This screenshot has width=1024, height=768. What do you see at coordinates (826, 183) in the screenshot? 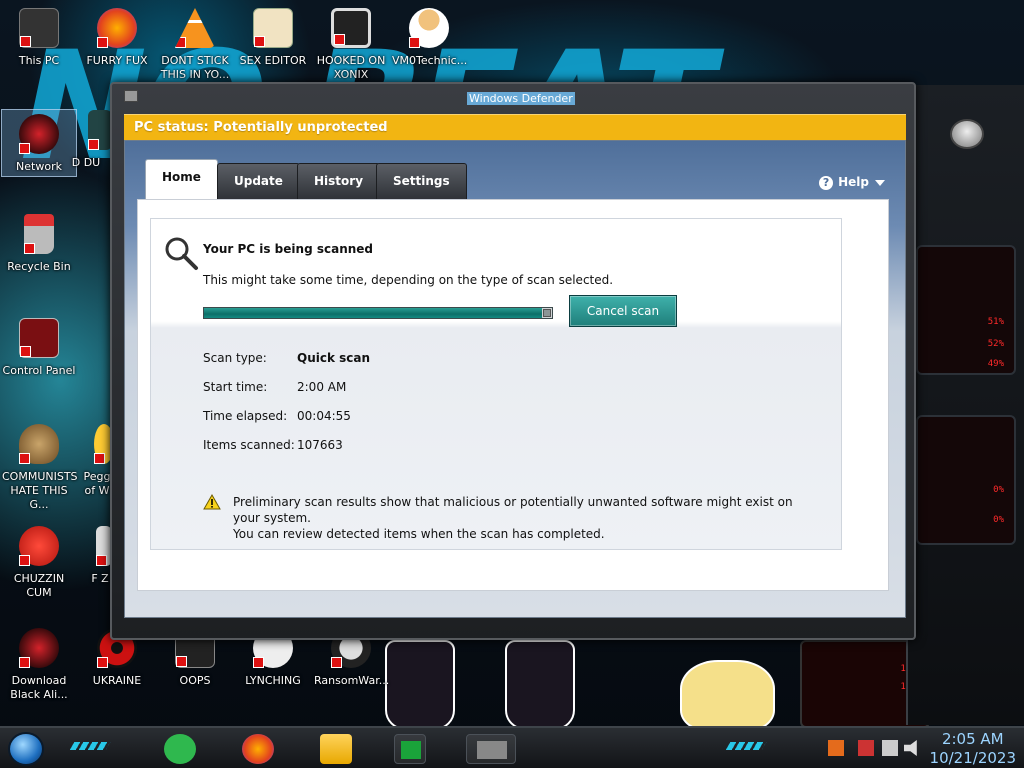
I see `help-icon: ?` at bounding box center [826, 183].